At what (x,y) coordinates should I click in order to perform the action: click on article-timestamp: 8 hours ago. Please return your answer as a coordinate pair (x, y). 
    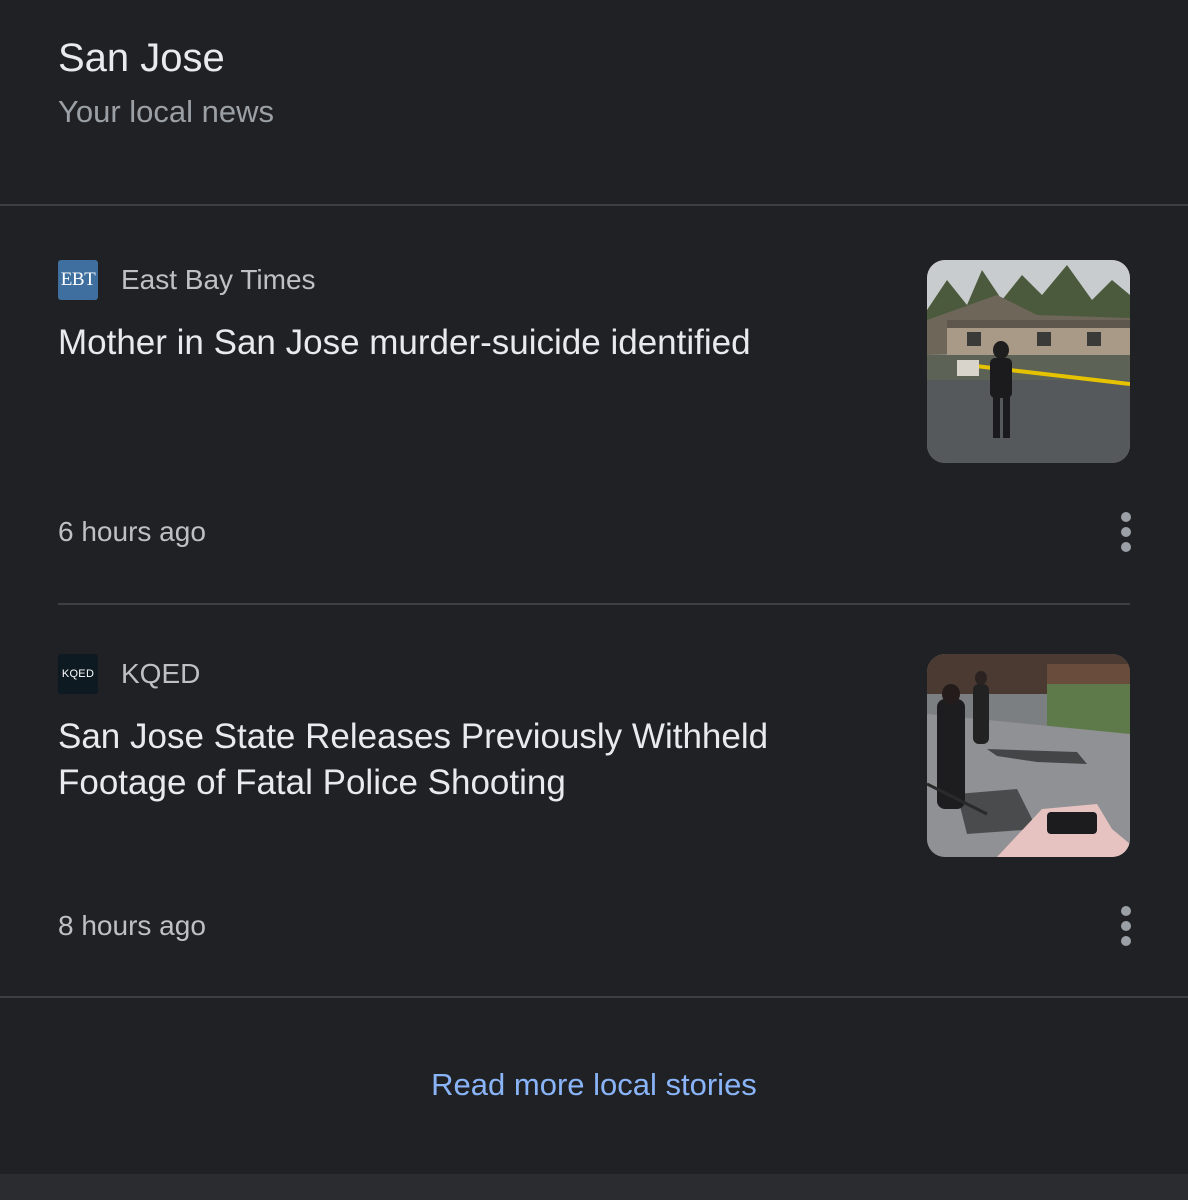
    Looking at the image, I should click on (132, 925).